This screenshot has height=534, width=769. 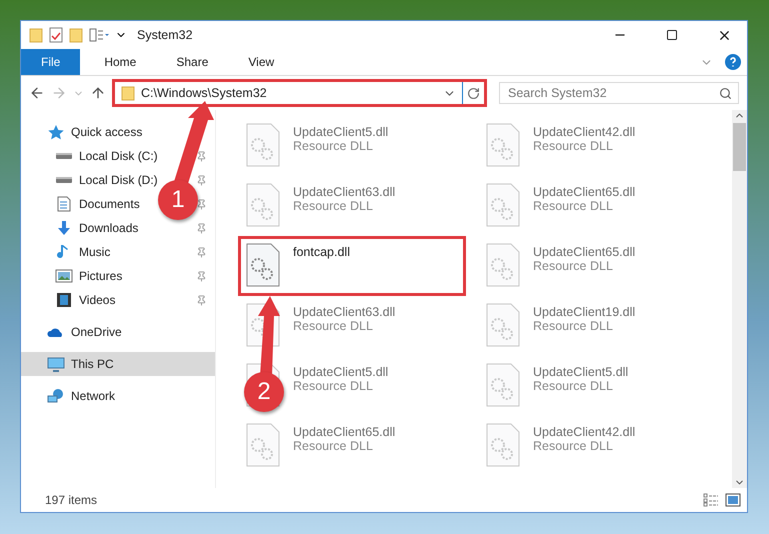 What do you see at coordinates (100, 276) in the screenshot?
I see `sidebar-item-label: Pictures` at bounding box center [100, 276].